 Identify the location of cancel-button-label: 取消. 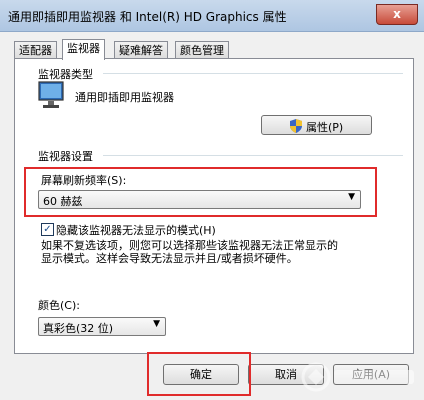
(286, 374).